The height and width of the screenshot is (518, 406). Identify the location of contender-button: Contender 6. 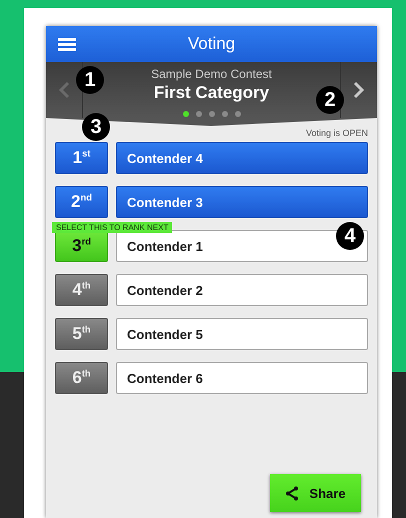
(242, 378).